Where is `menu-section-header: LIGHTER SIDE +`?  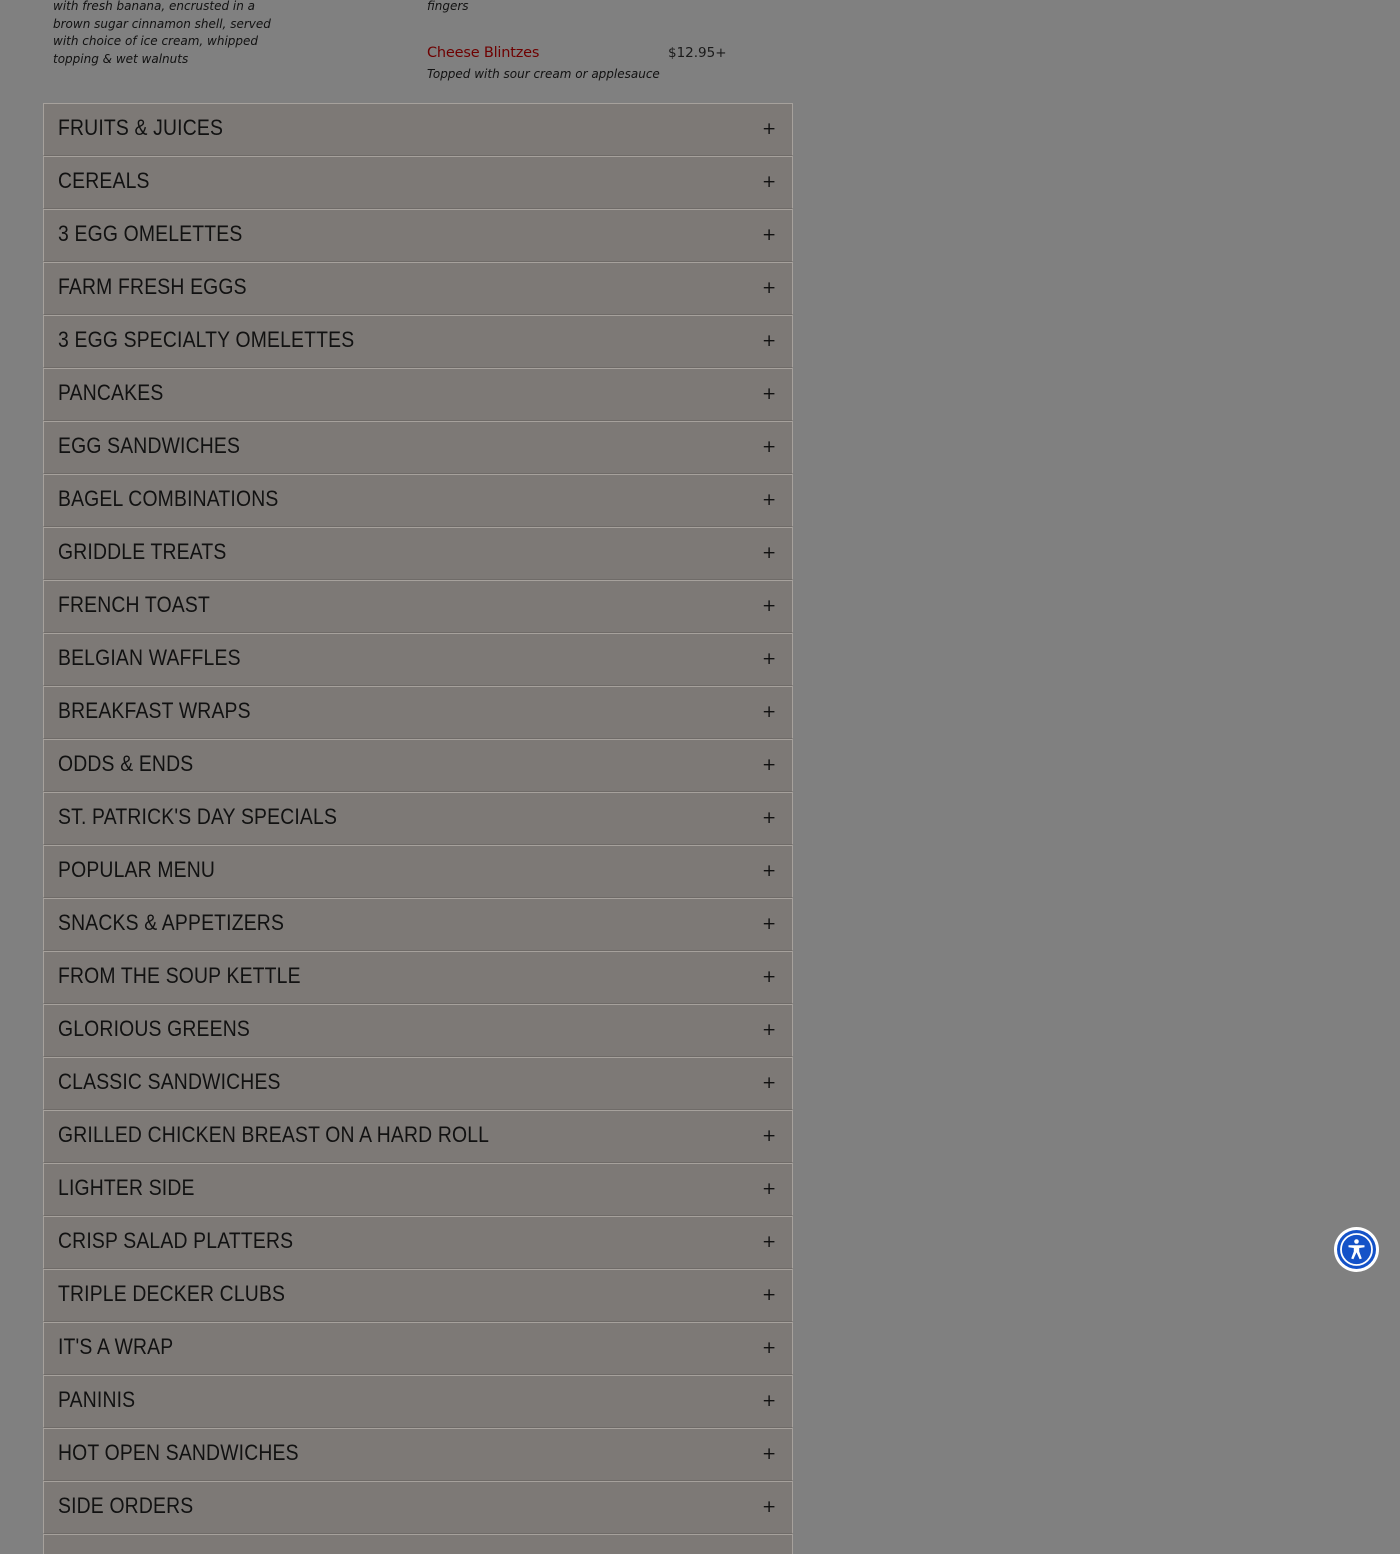 menu-section-header: LIGHTER SIDE + is located at coordinates (418, 1189).